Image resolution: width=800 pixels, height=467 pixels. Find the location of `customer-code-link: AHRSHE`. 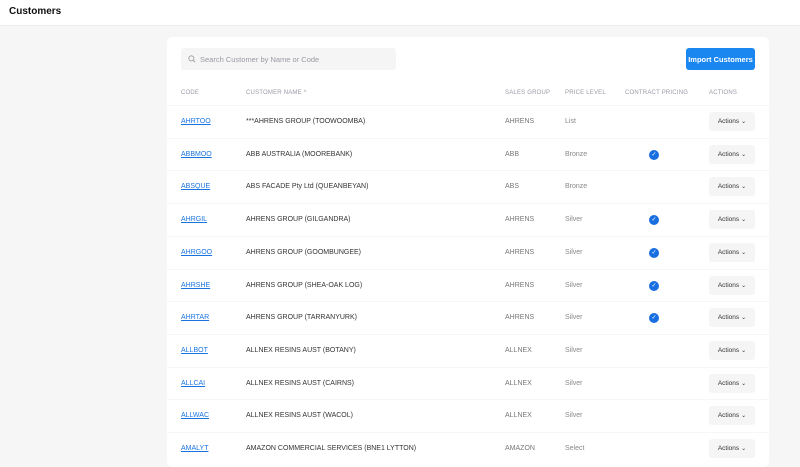

customer-code-link: AHRSHE is located at coordinates (195, 285).